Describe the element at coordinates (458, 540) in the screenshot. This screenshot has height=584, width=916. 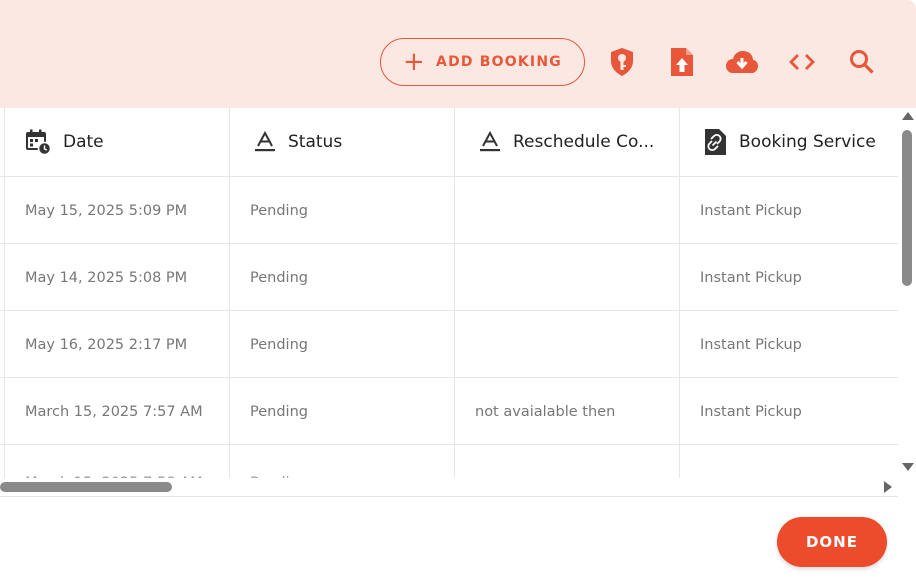
I see `dialog-footer: DONE` at that location.